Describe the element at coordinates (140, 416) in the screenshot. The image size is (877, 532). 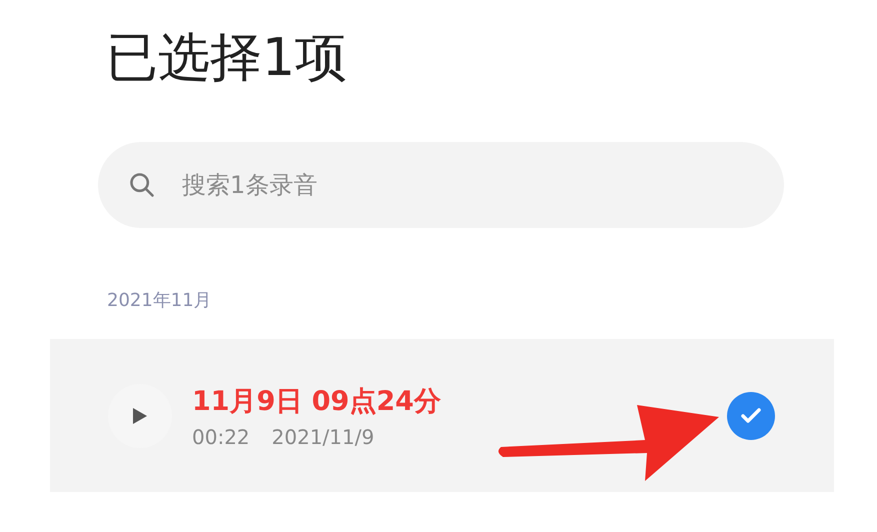
I see `play-icon` at that location.